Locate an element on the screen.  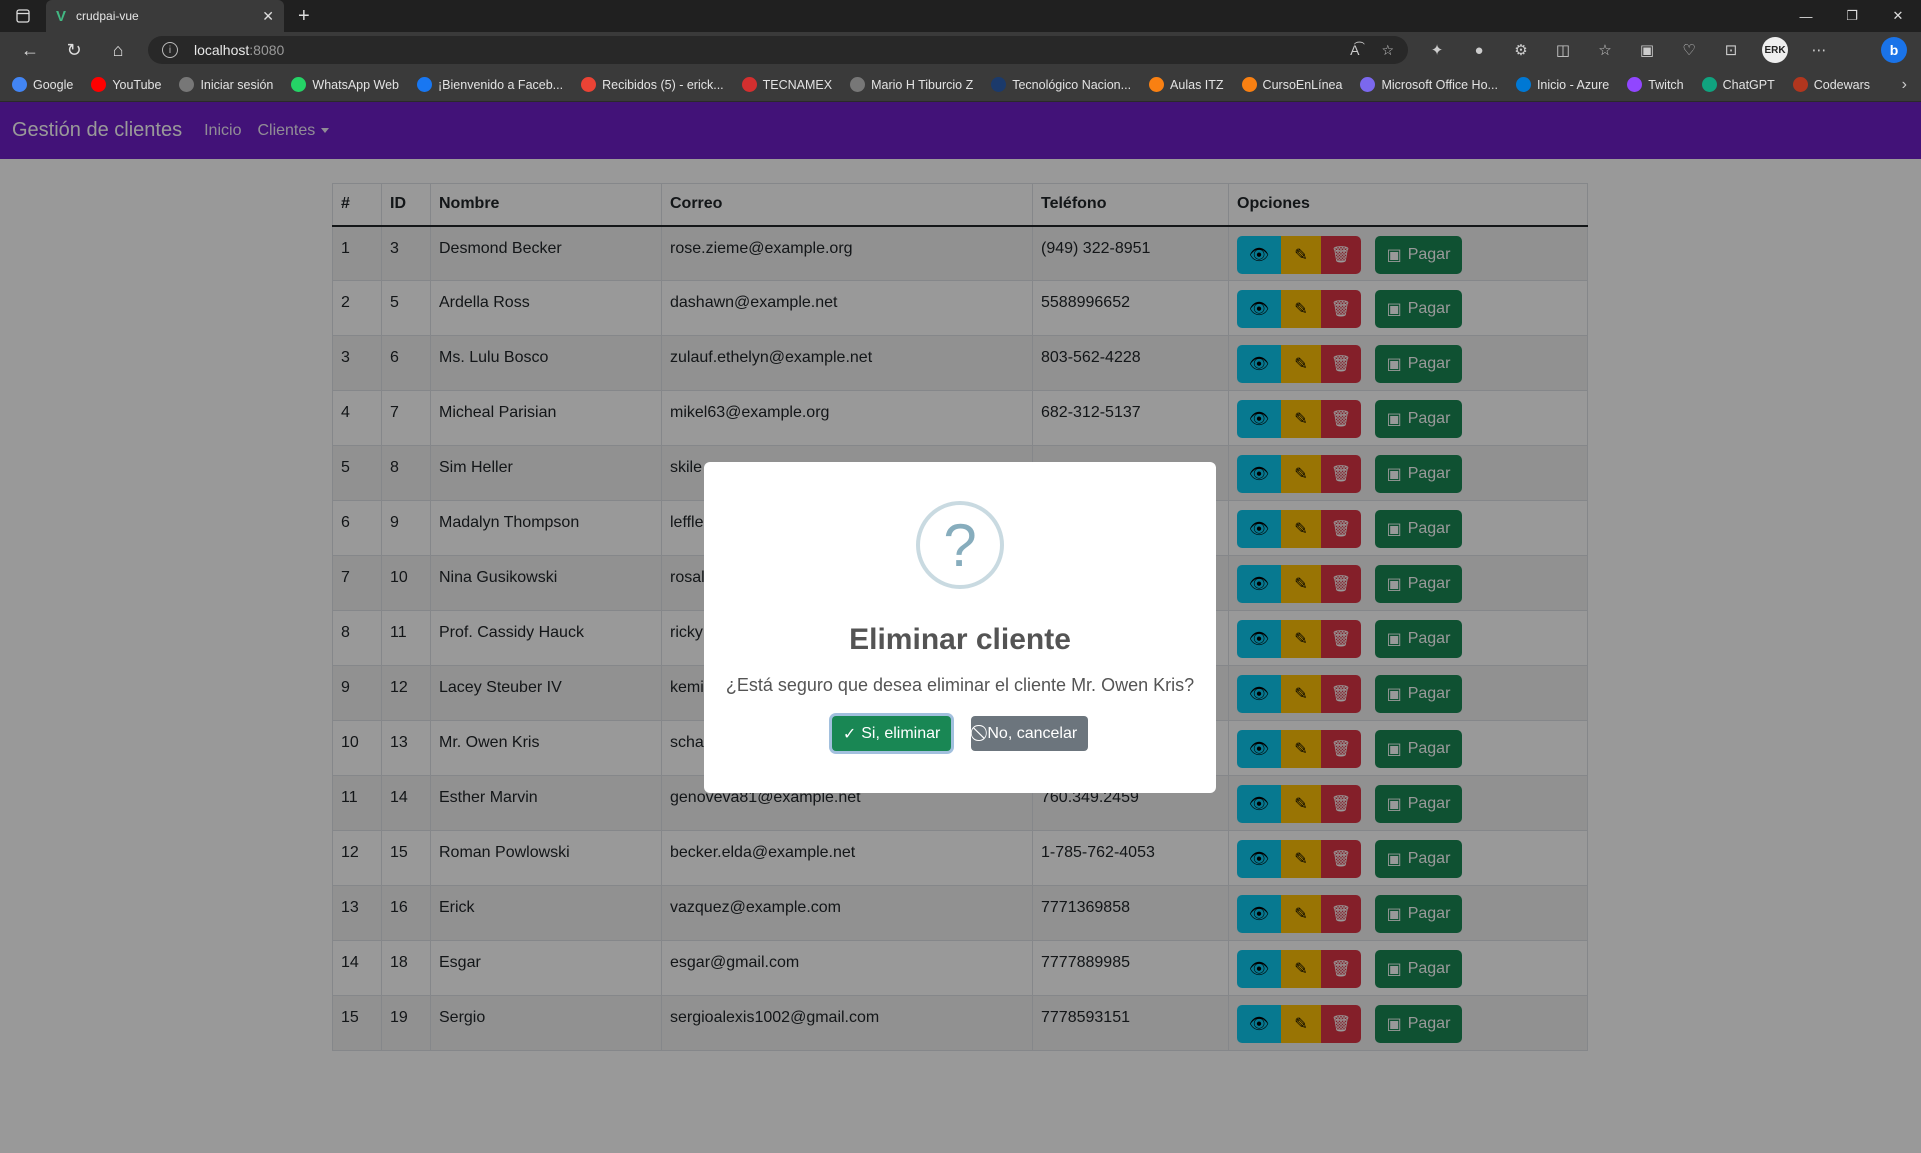
bookmark-item: YouTube is located at coordinates (126, 84).